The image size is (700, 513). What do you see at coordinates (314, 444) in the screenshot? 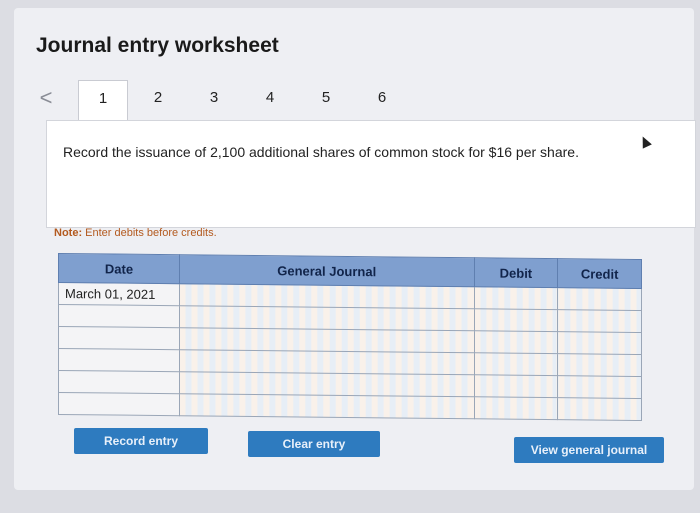
I see `clear-entry-button: Clear entry` at bounding box center [314, 444].